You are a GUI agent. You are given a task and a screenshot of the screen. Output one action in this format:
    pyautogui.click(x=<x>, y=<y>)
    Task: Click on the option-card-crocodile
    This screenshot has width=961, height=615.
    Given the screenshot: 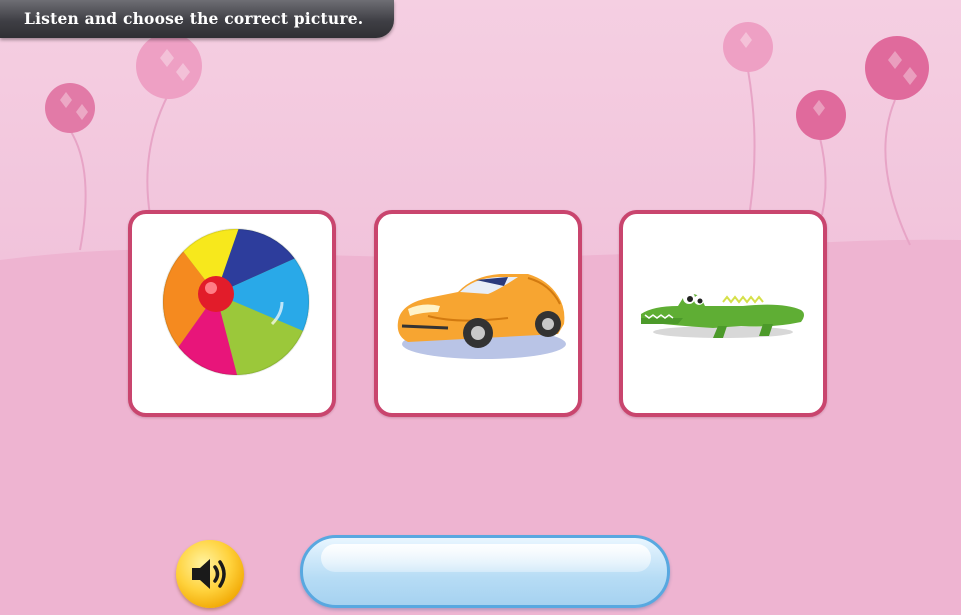 What is the action you would take?
    pyautogui.click(x=723, y=313)
    